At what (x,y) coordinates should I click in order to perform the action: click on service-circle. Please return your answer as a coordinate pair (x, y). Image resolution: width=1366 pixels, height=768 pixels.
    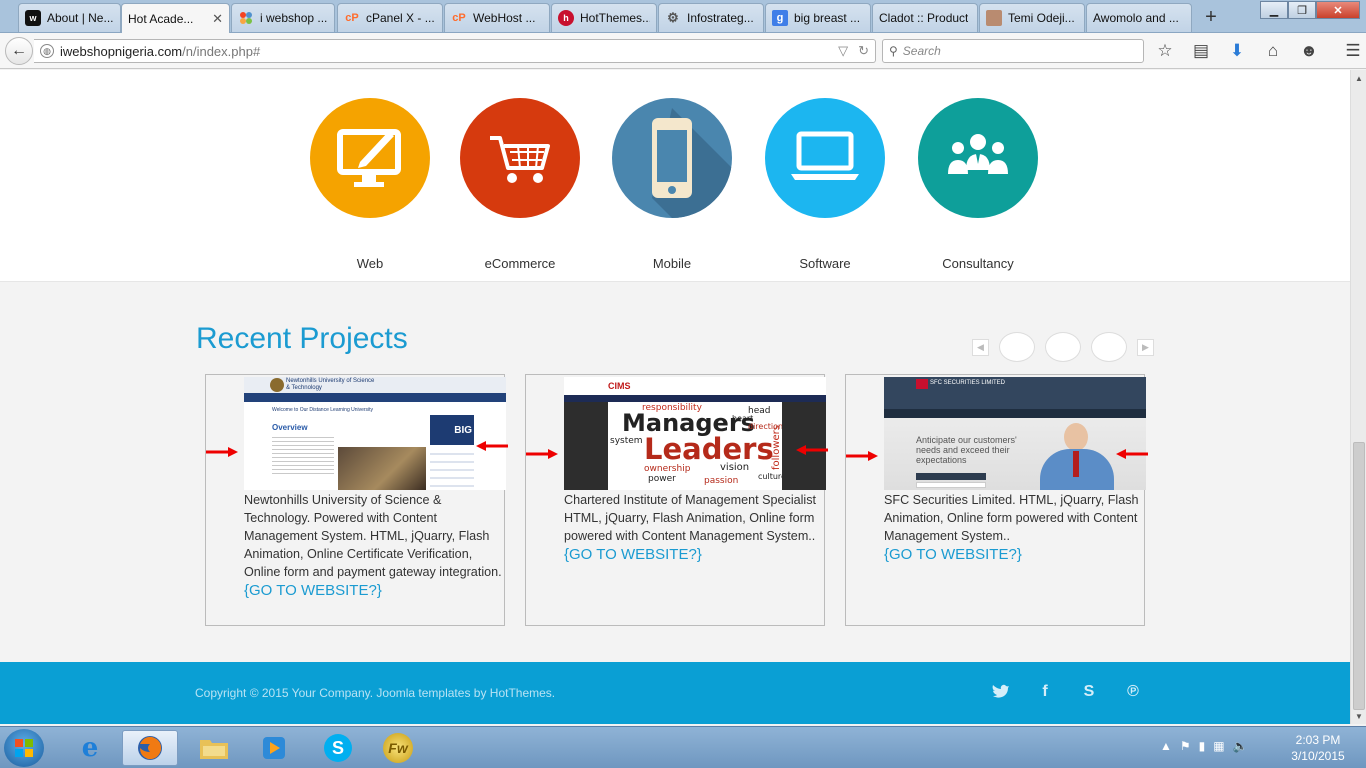
    Looking at the image, I should click on (978, 158).